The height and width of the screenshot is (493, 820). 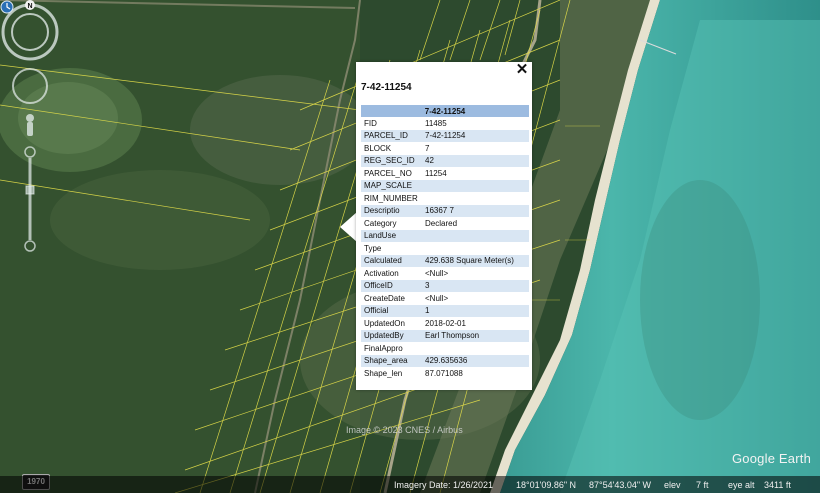 What do you see at coordinates (391, 335) in the screenshot?
I see `attribute-key: UpdatedBy` at bounding box center [391, 335].